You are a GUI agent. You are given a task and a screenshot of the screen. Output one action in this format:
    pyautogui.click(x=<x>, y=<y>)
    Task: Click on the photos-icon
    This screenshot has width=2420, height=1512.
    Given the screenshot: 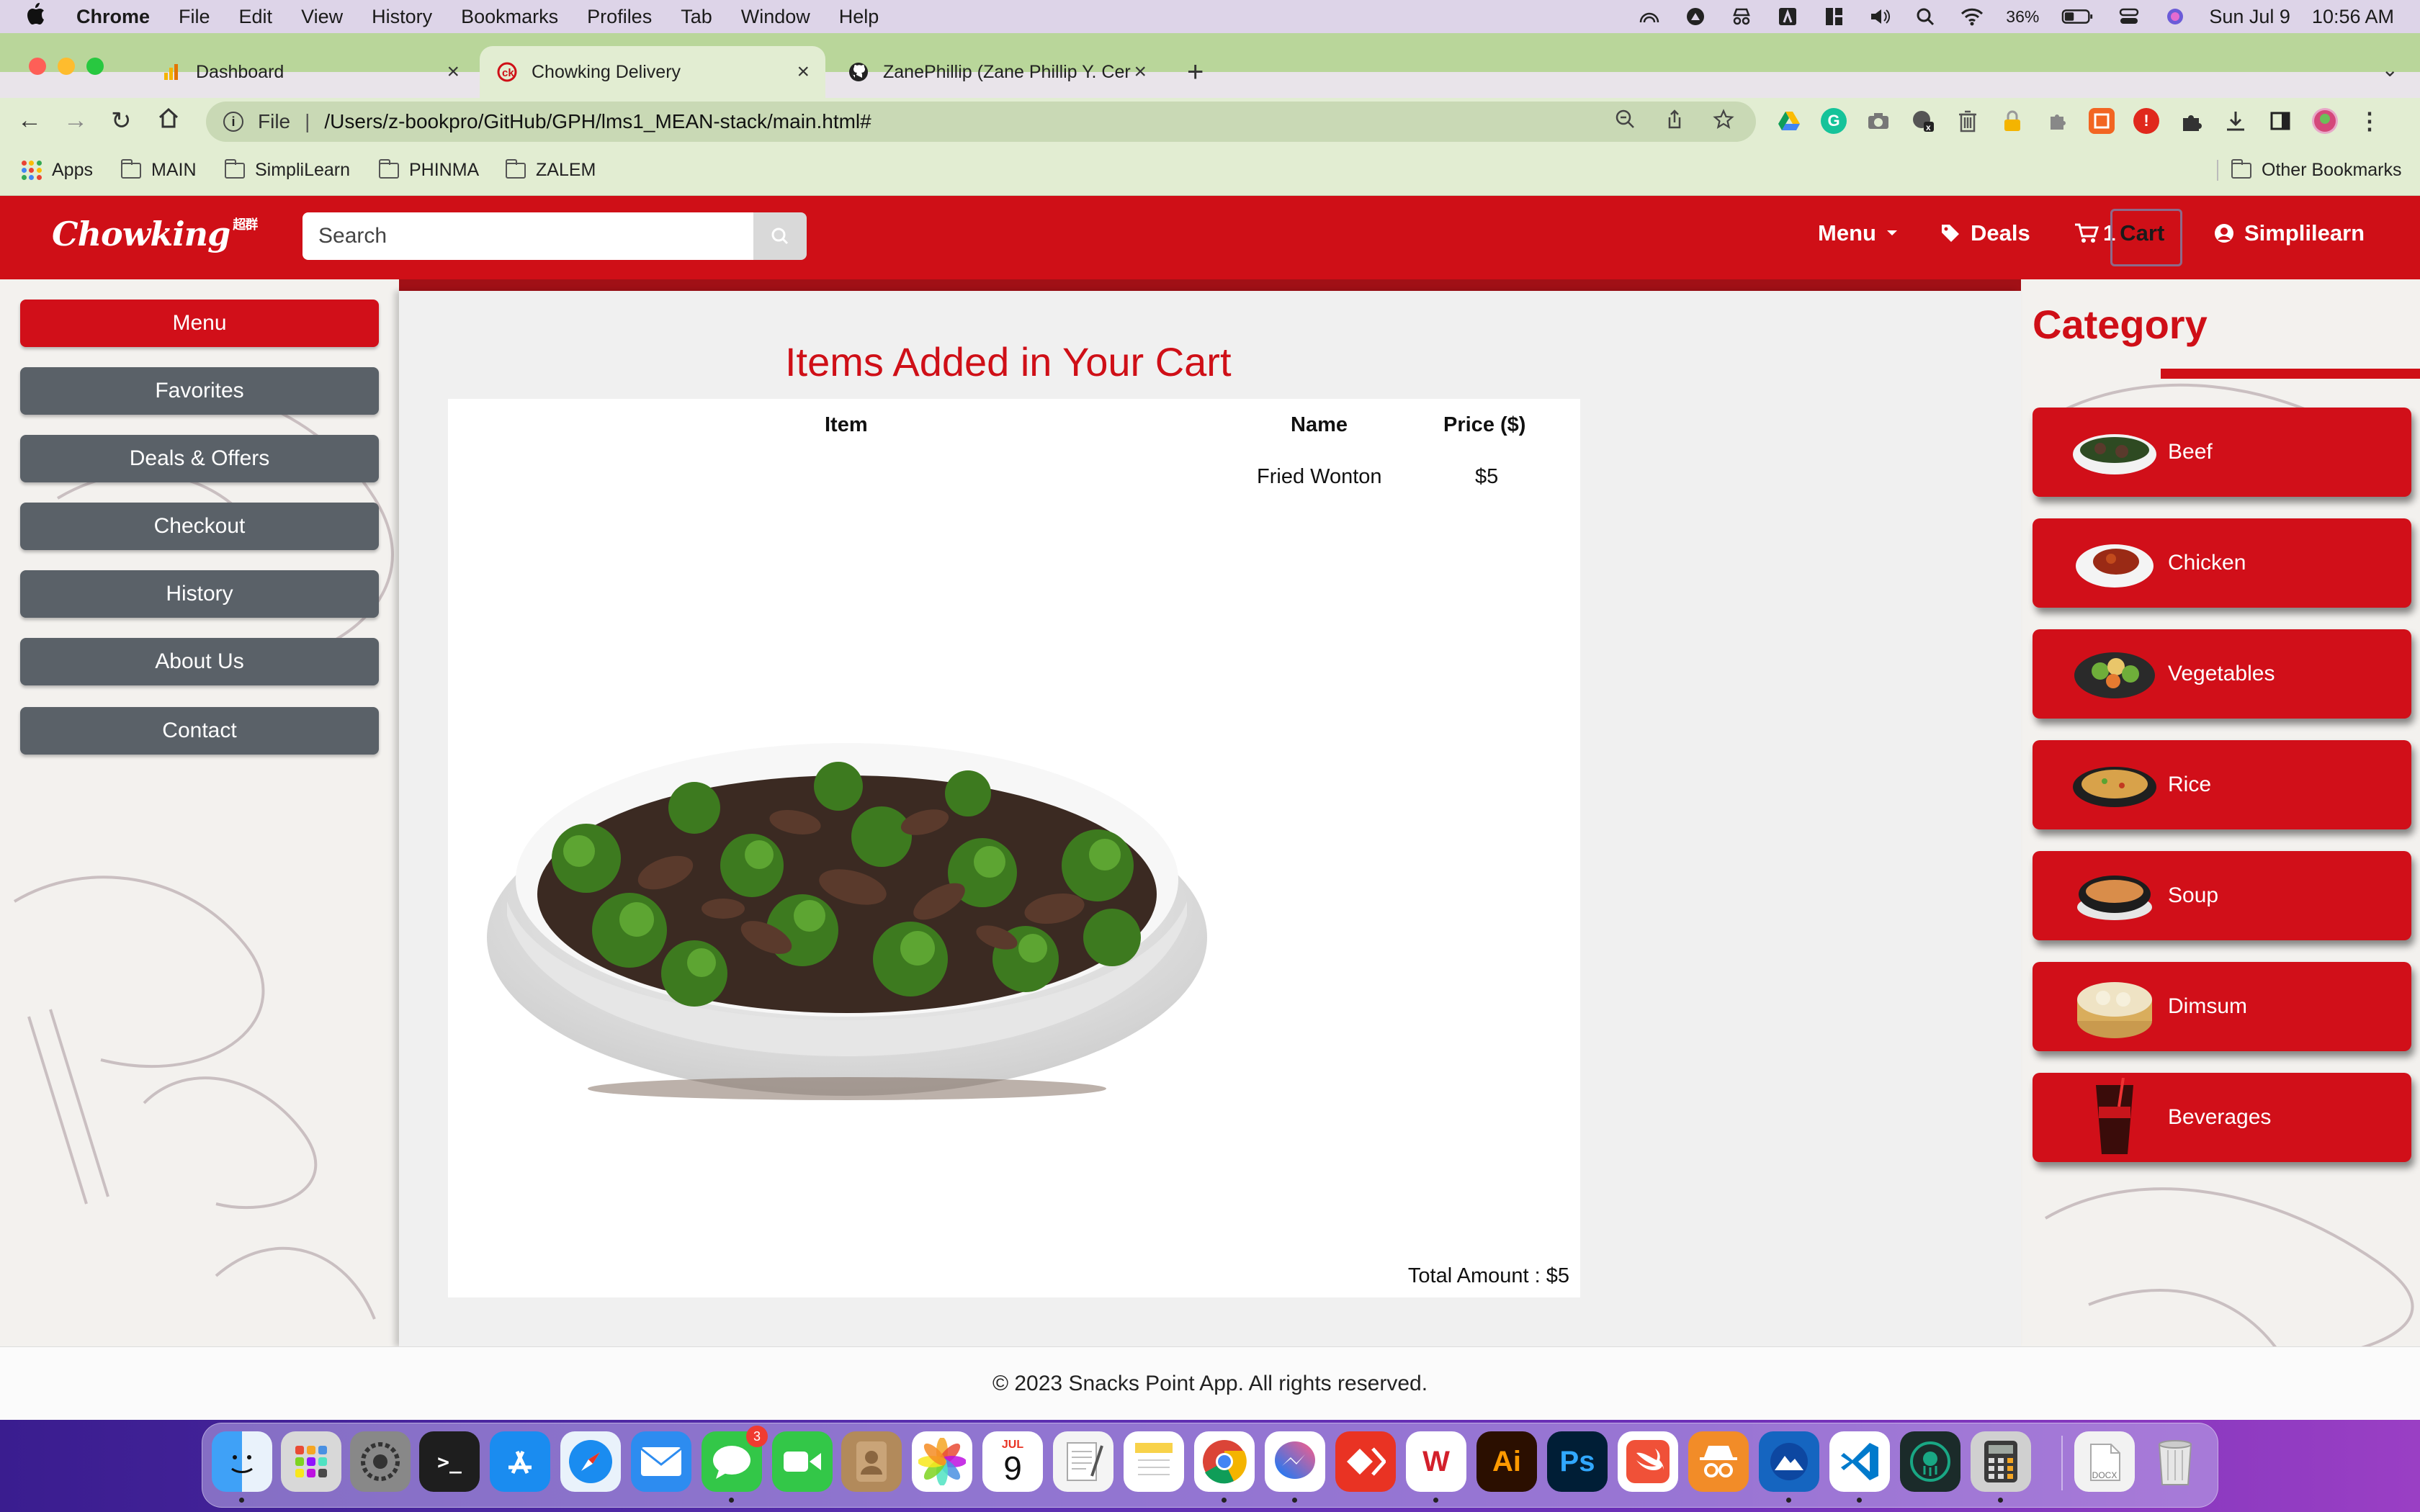 What is the action you would take?
    pyautogui.click(x=942, y=1461)
    